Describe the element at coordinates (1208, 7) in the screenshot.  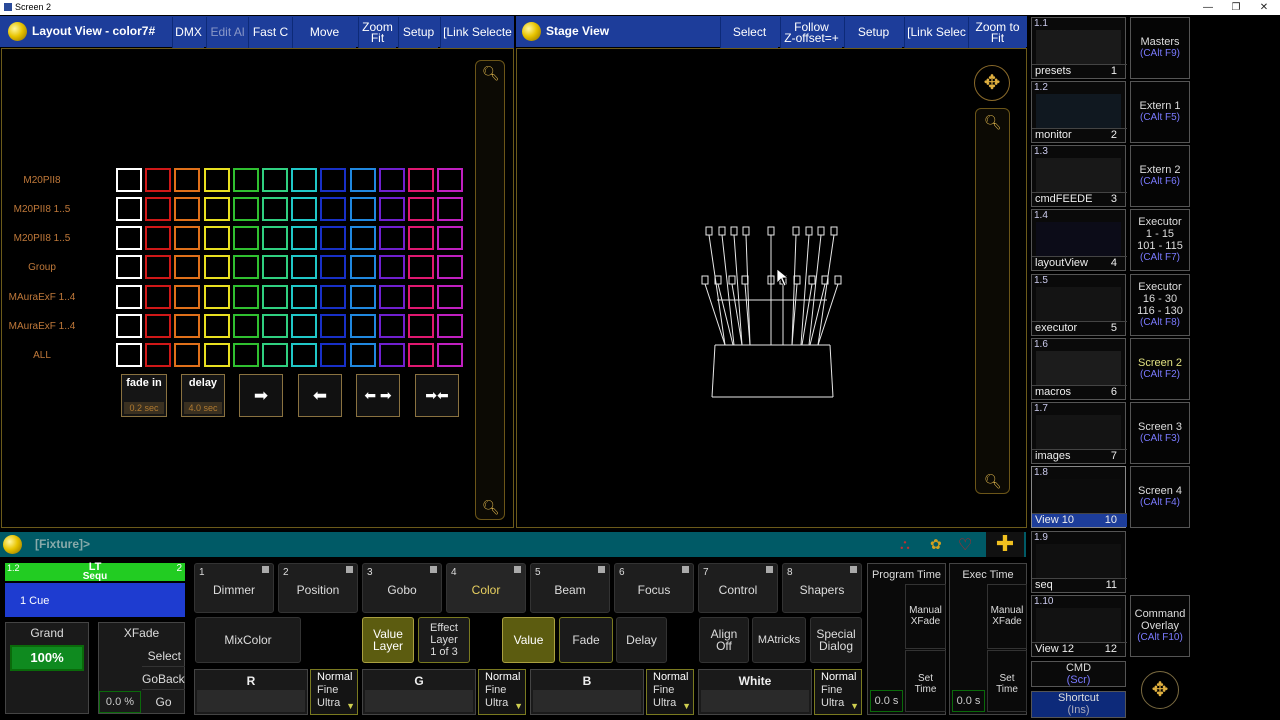
I see `minimize-icon: —` at that location.